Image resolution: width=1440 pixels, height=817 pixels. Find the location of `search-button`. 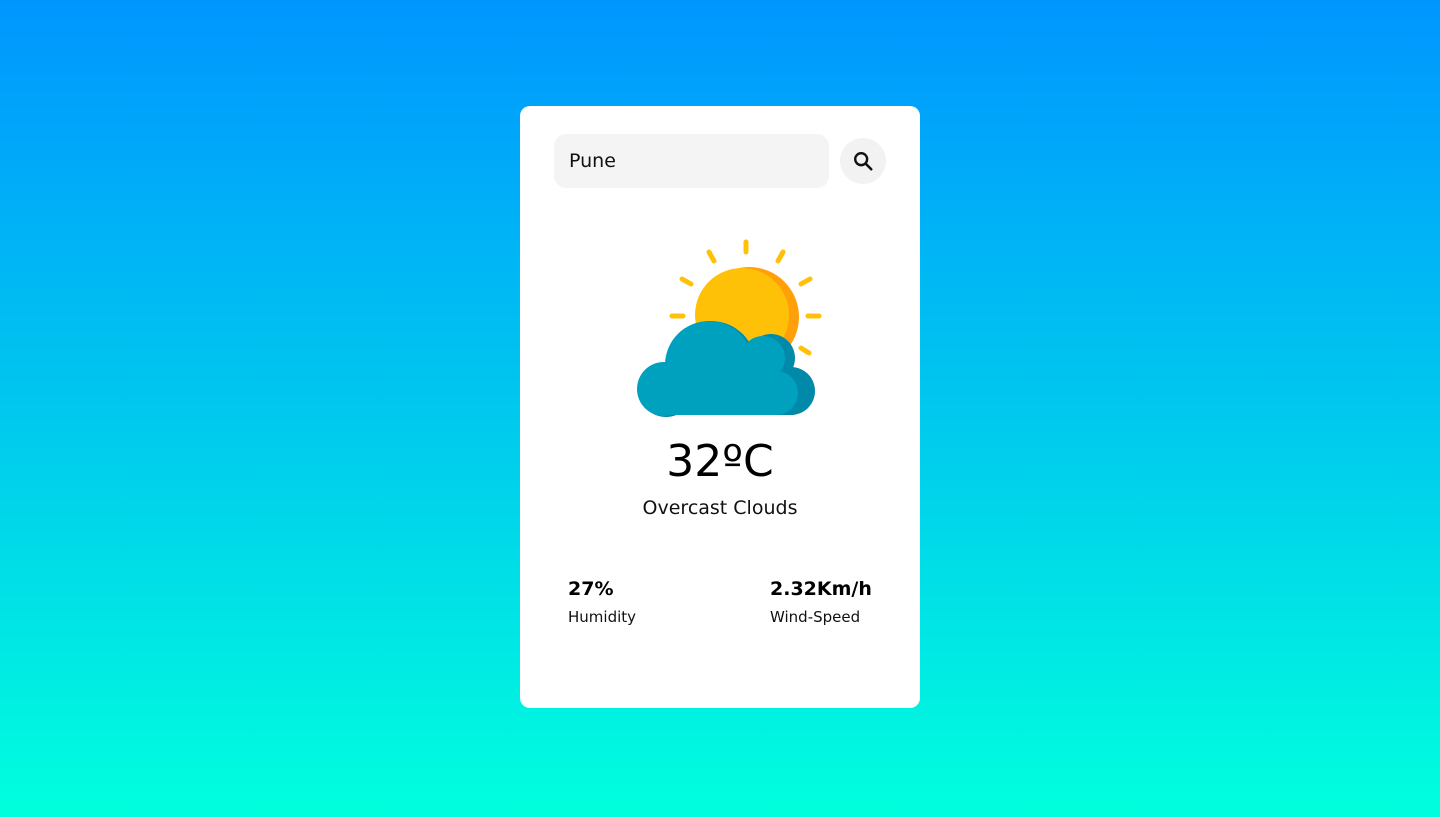

search-button is located at coordinates (863, 161).